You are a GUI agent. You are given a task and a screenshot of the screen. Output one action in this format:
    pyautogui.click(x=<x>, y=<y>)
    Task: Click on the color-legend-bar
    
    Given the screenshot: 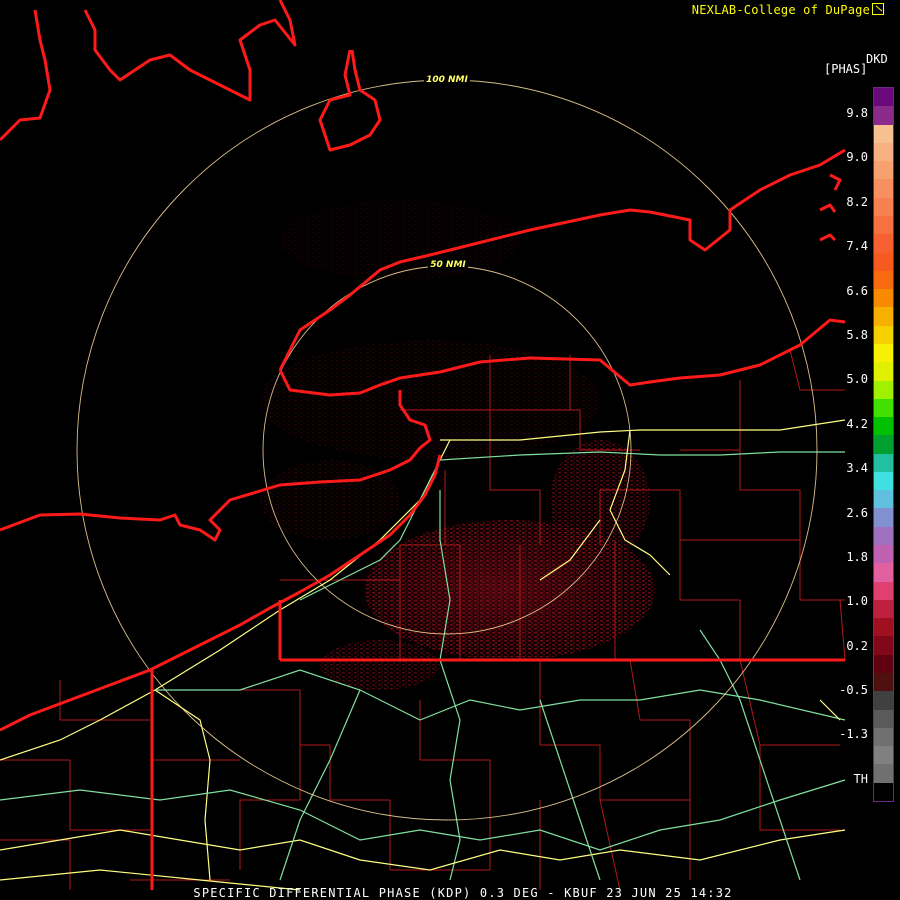 What is the action you would take?
    pyautogui.click(x=883, y=444)
    